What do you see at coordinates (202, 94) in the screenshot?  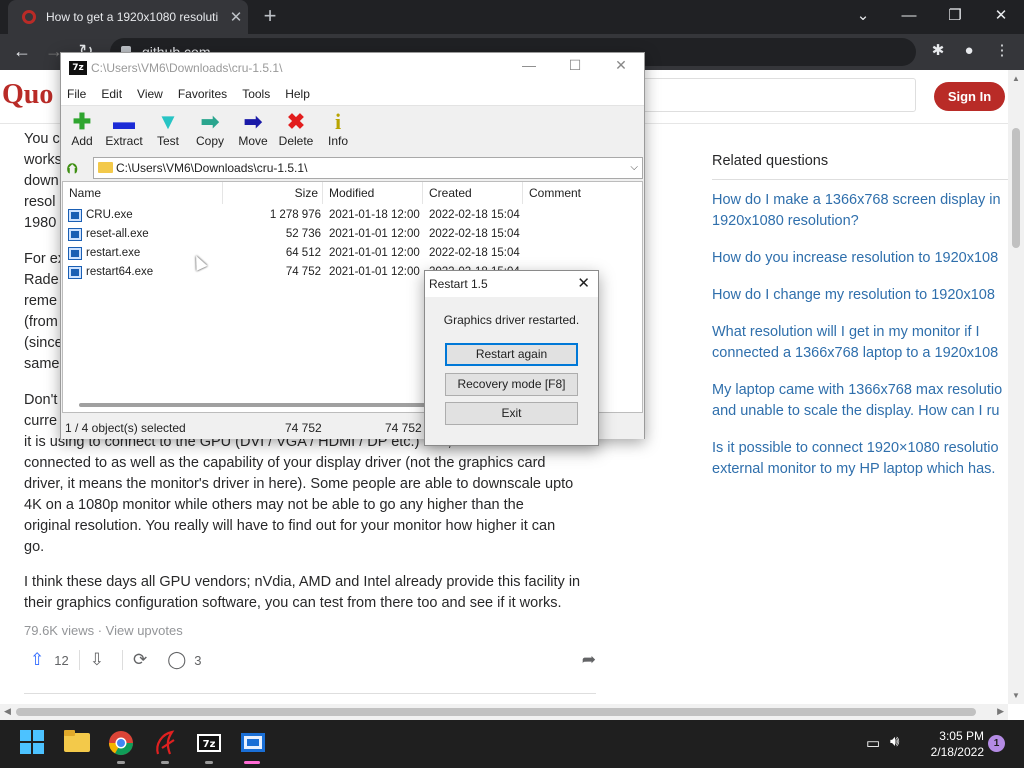 I see `menu-favorites: Favorites` at bounding box center [202, 94].